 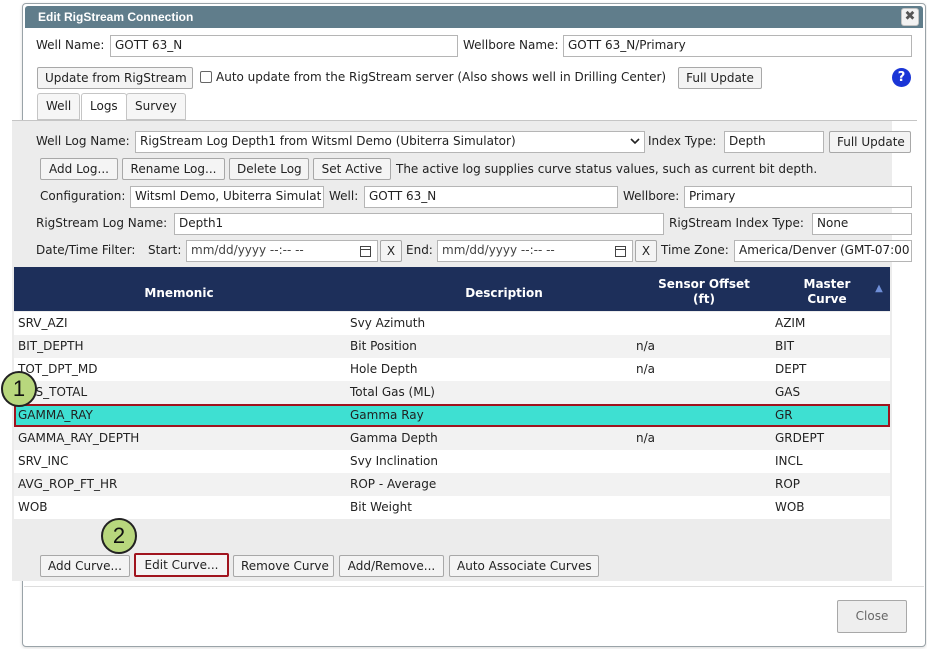 I want to click on cell-master-curve: GAS, so click(x=788, y=392).